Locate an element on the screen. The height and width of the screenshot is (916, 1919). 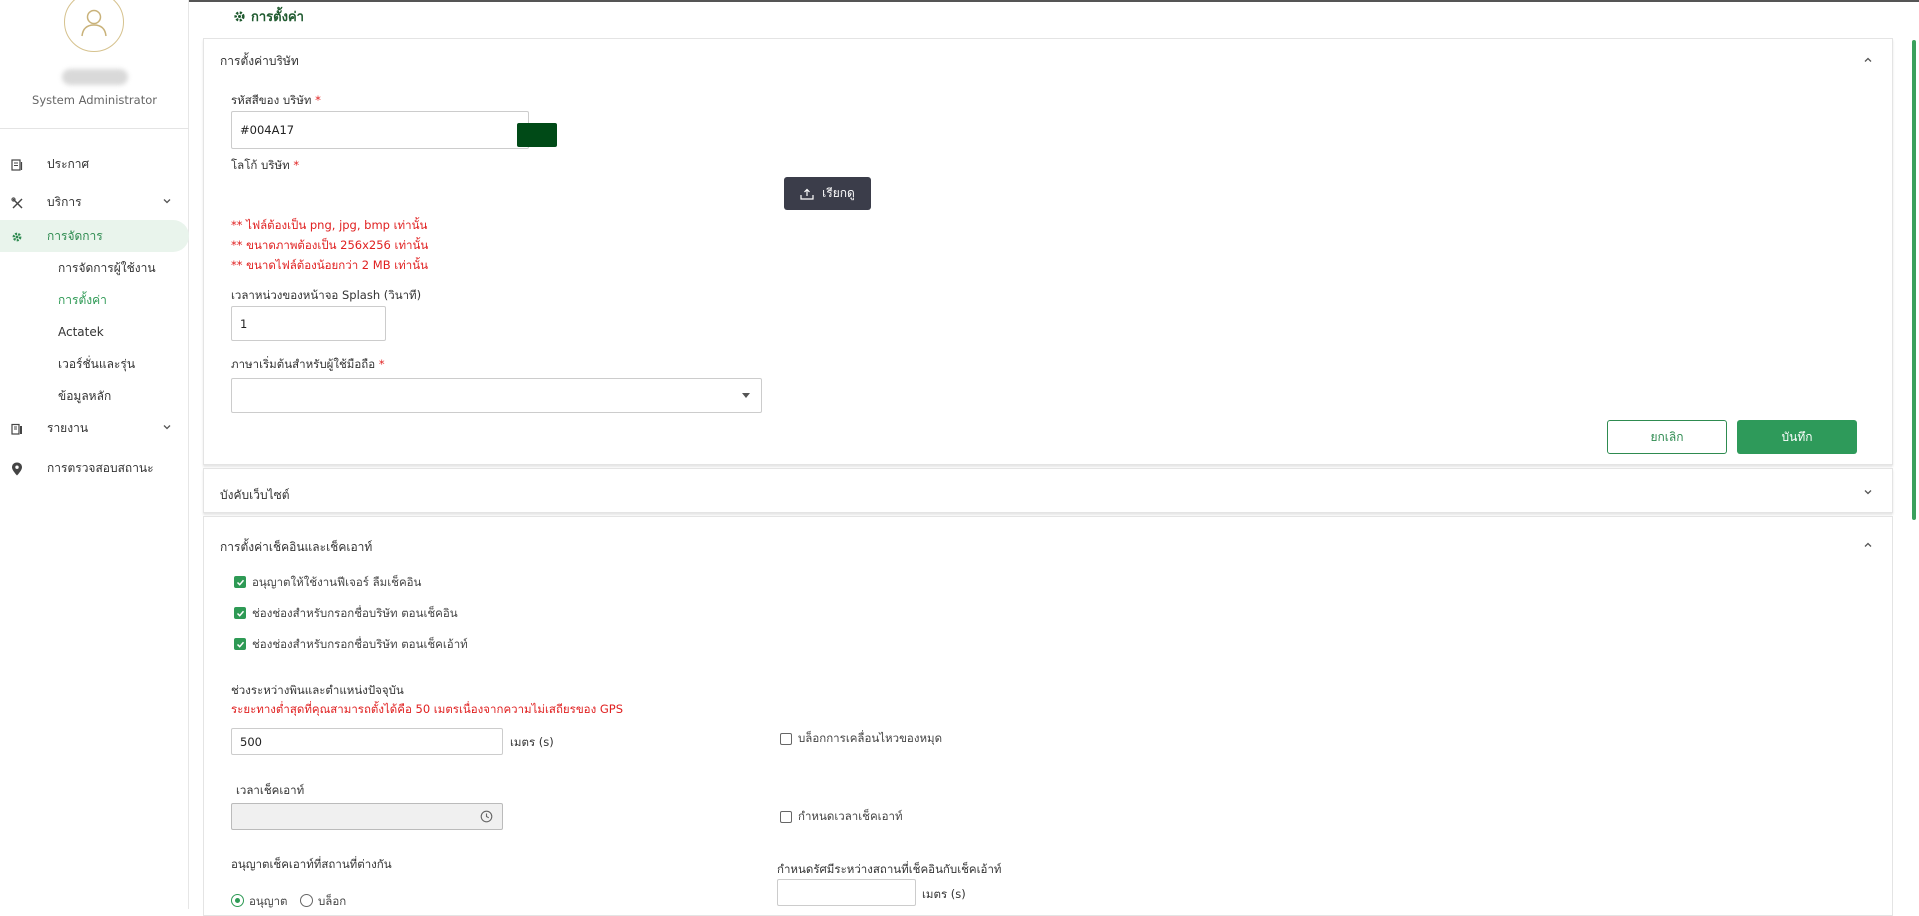
sidebar-item-services: บริการ is located at coordinates (94, 202).